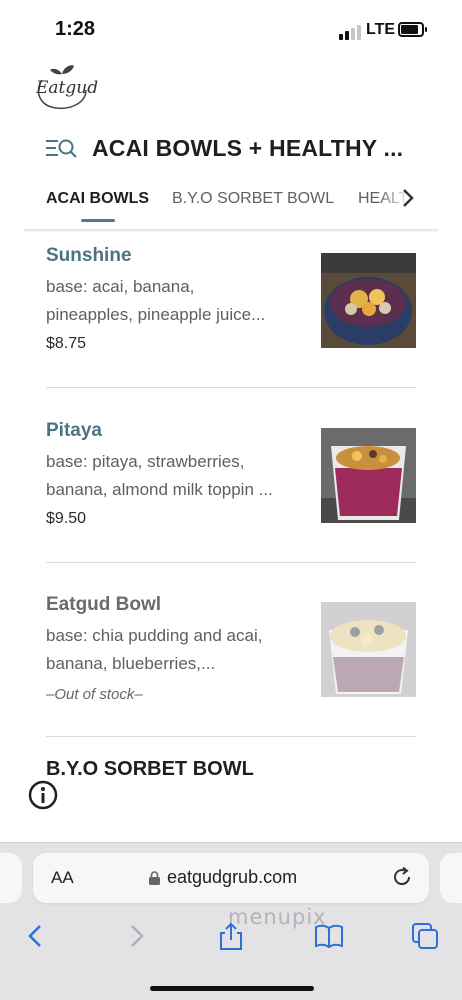 This screenshot has height=1000, width=462. Describe the element at coordinates (120, 286) in the screenshot. I see `item-desc-line: base: acai, banana,` at that location.